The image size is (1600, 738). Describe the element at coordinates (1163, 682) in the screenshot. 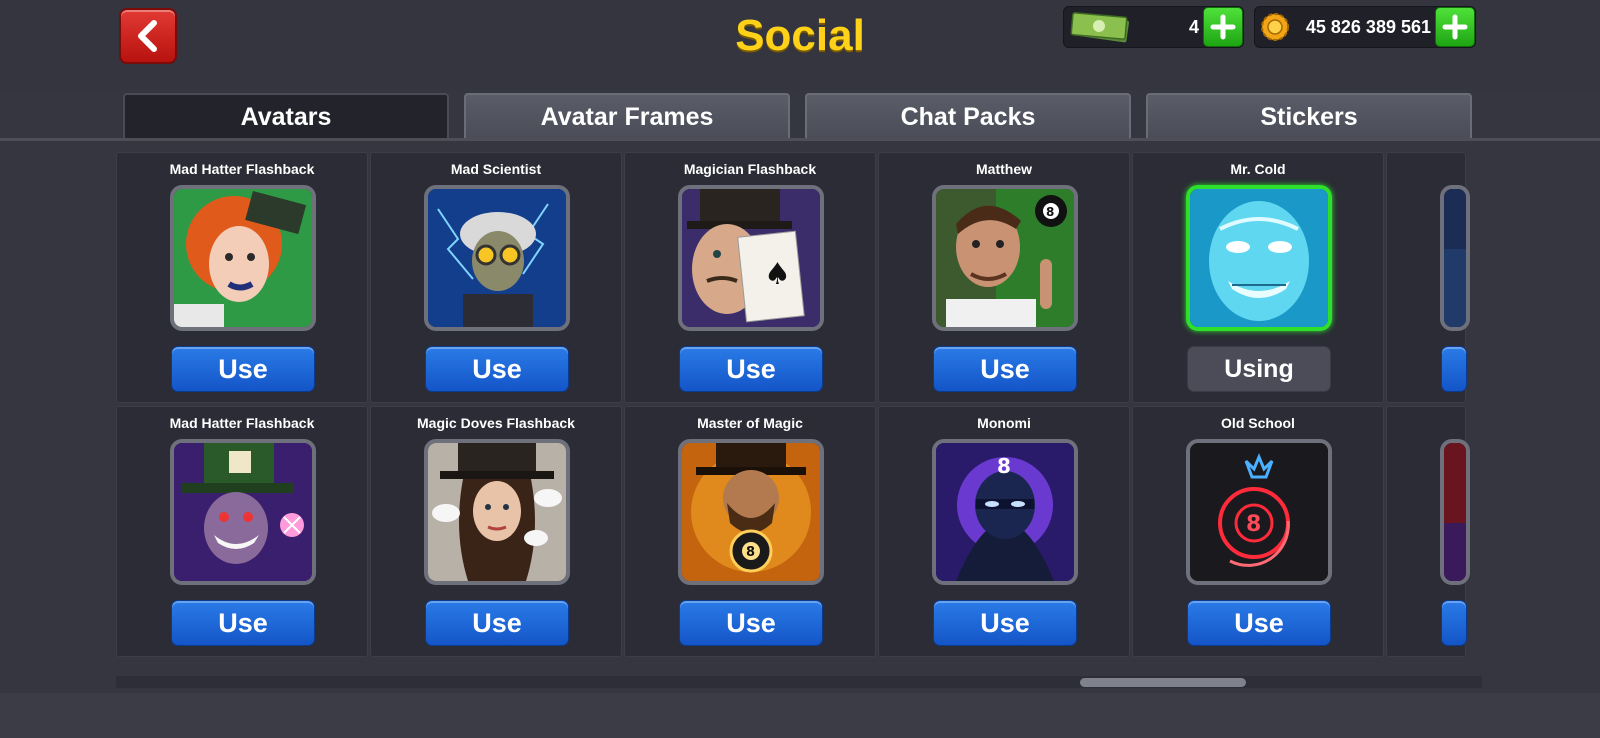

I see `horizontal-scroll-thumb` at that location.